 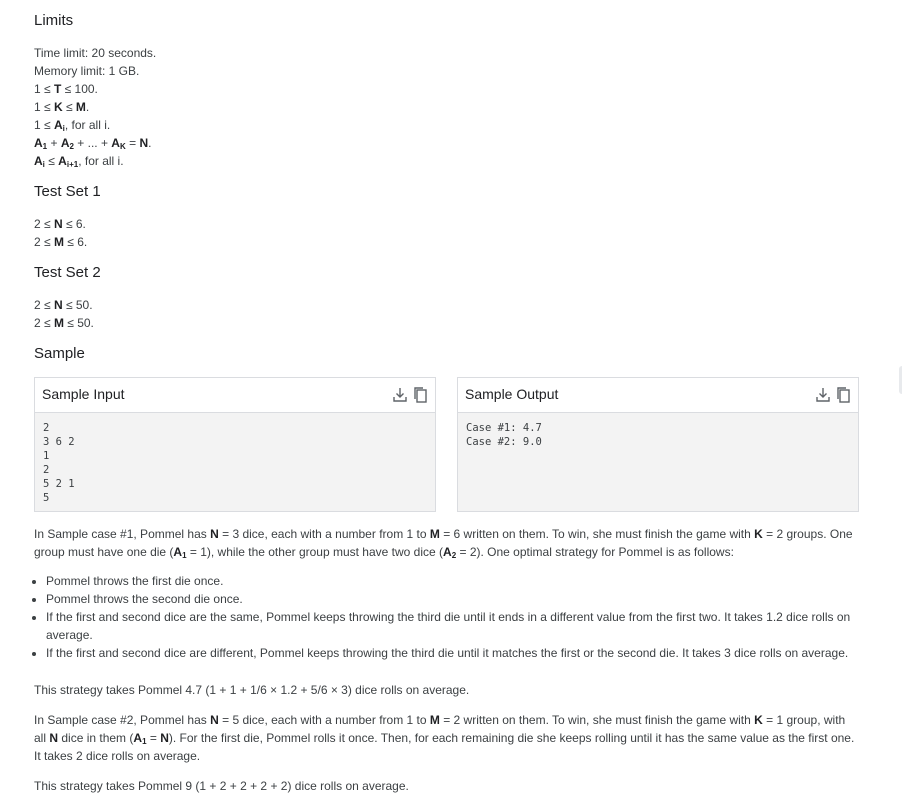 I want to click on constraint-k: 1 ≤ K ≤ M., so click(x=62, y=107).